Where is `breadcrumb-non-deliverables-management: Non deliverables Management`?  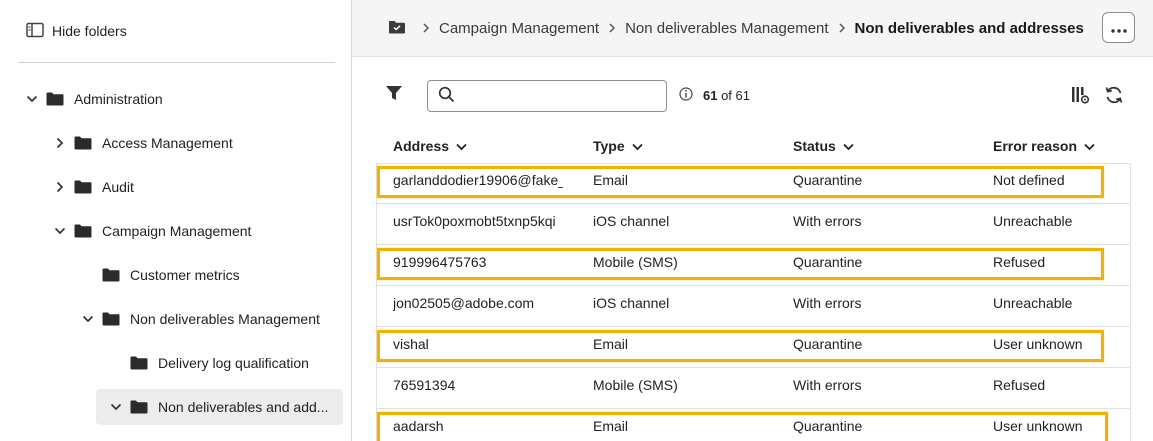 breadcrumb-non-deliverables-management: Non deliverables Management is located at coordinates (726, 28).